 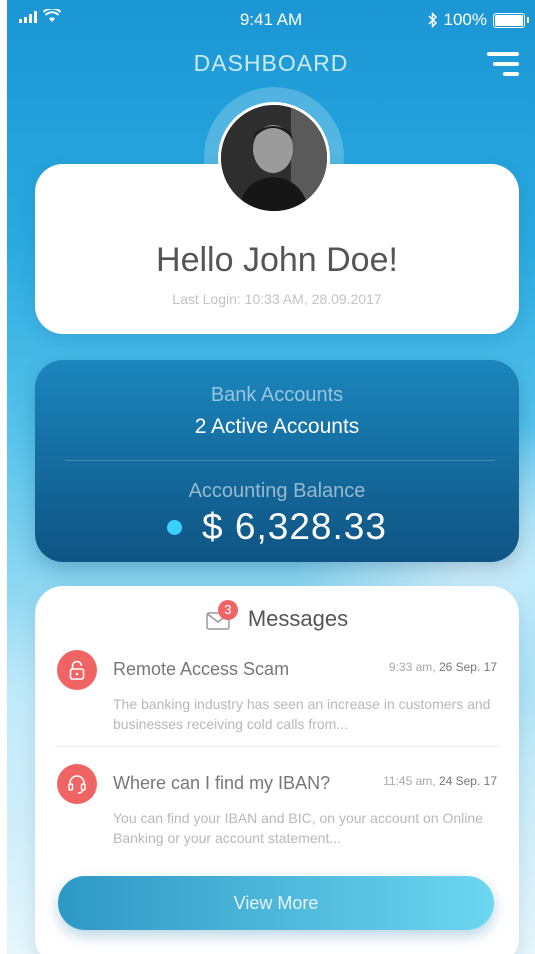 I want to click on lock-icon, so click(x=77, y=670).